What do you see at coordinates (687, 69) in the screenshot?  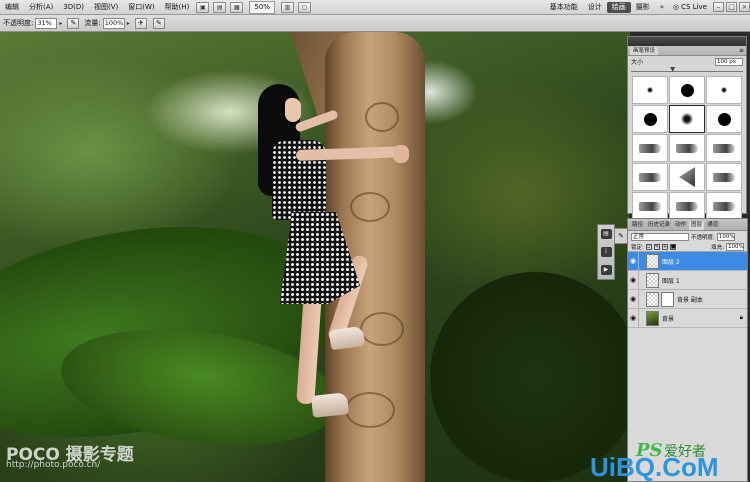 I see `brush-size-slider` at bounding box center [687, 69].